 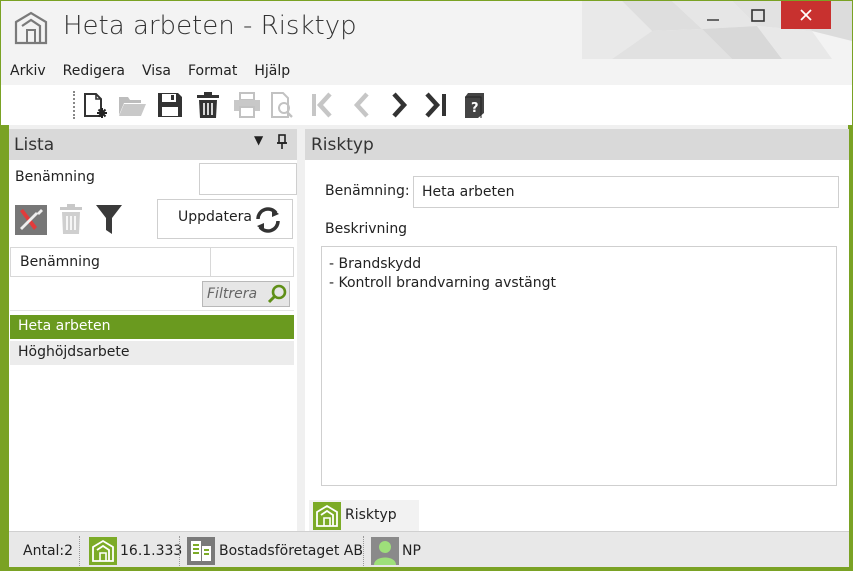 What do you see at coordinates (301, 328) in the screenshot?
I see `panel-splitter` at bounding box center [301, 328].